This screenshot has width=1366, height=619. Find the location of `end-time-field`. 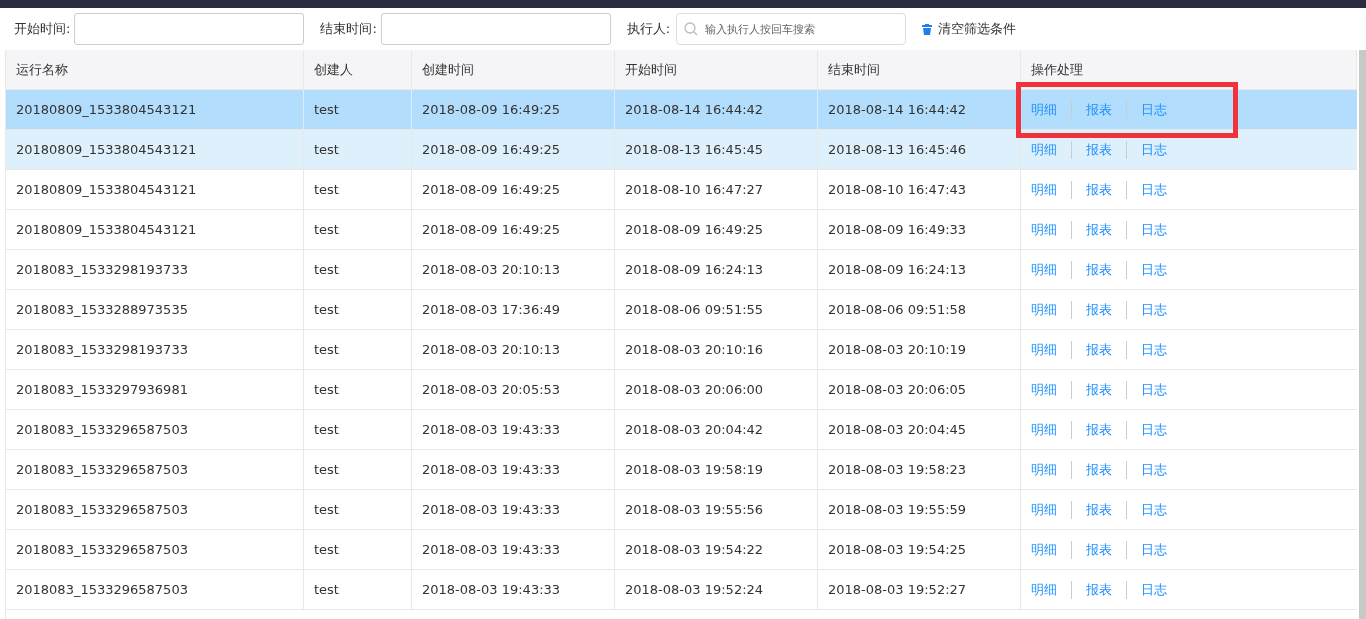

end-time-field is located at coordinates (495, 29).